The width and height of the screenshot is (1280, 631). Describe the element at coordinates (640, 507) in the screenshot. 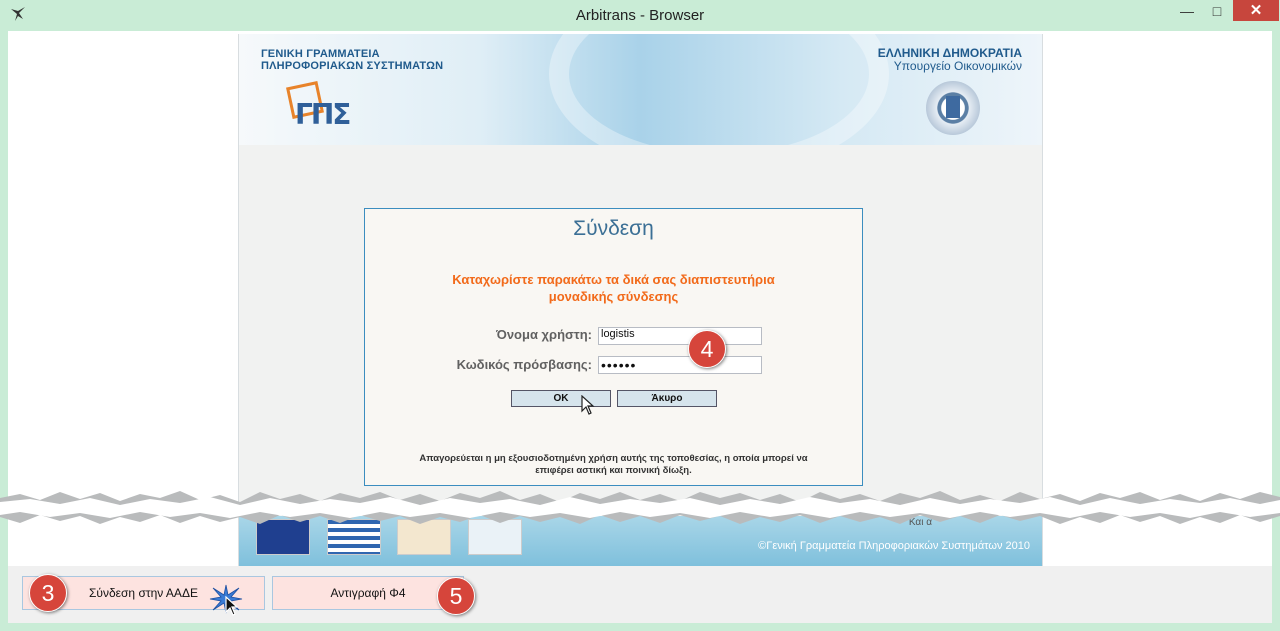

I see `torn-paper-edge` at that location.